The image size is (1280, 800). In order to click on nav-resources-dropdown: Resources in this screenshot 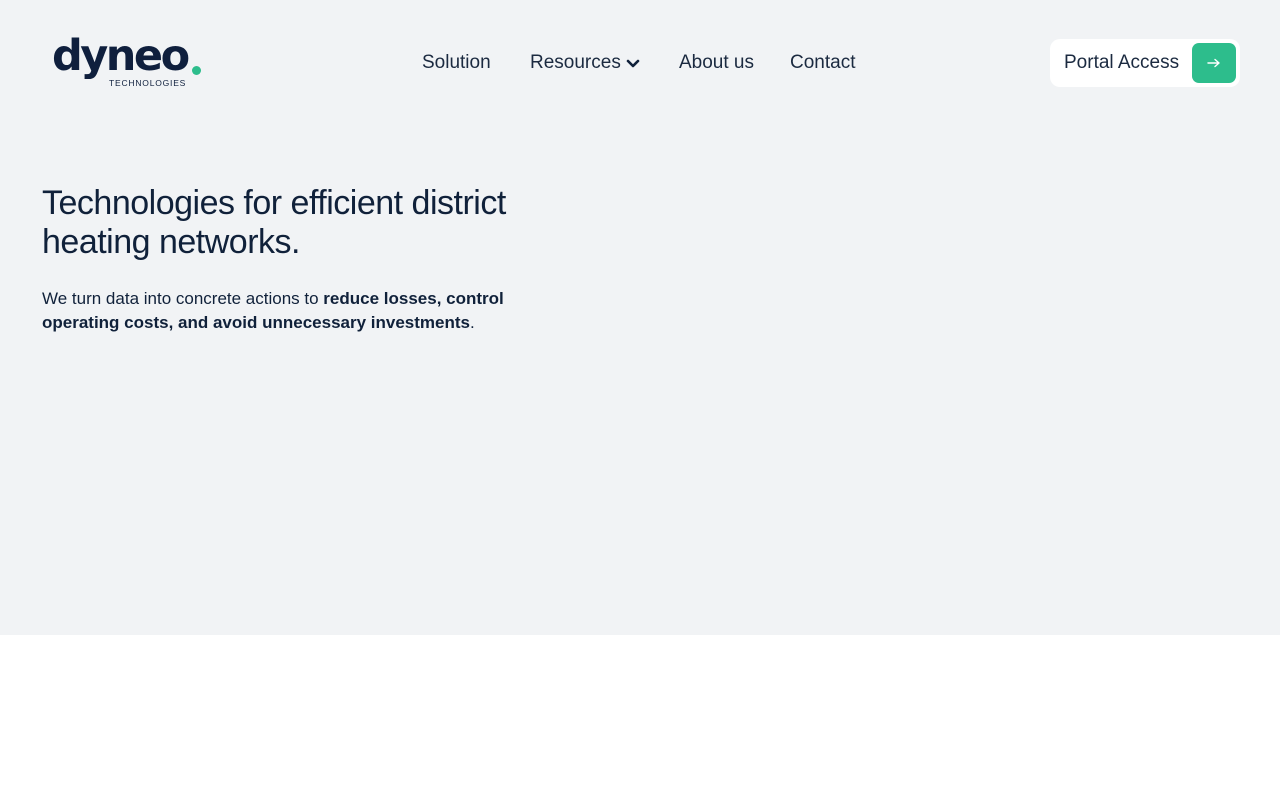, I will do `click(585, 63)`.